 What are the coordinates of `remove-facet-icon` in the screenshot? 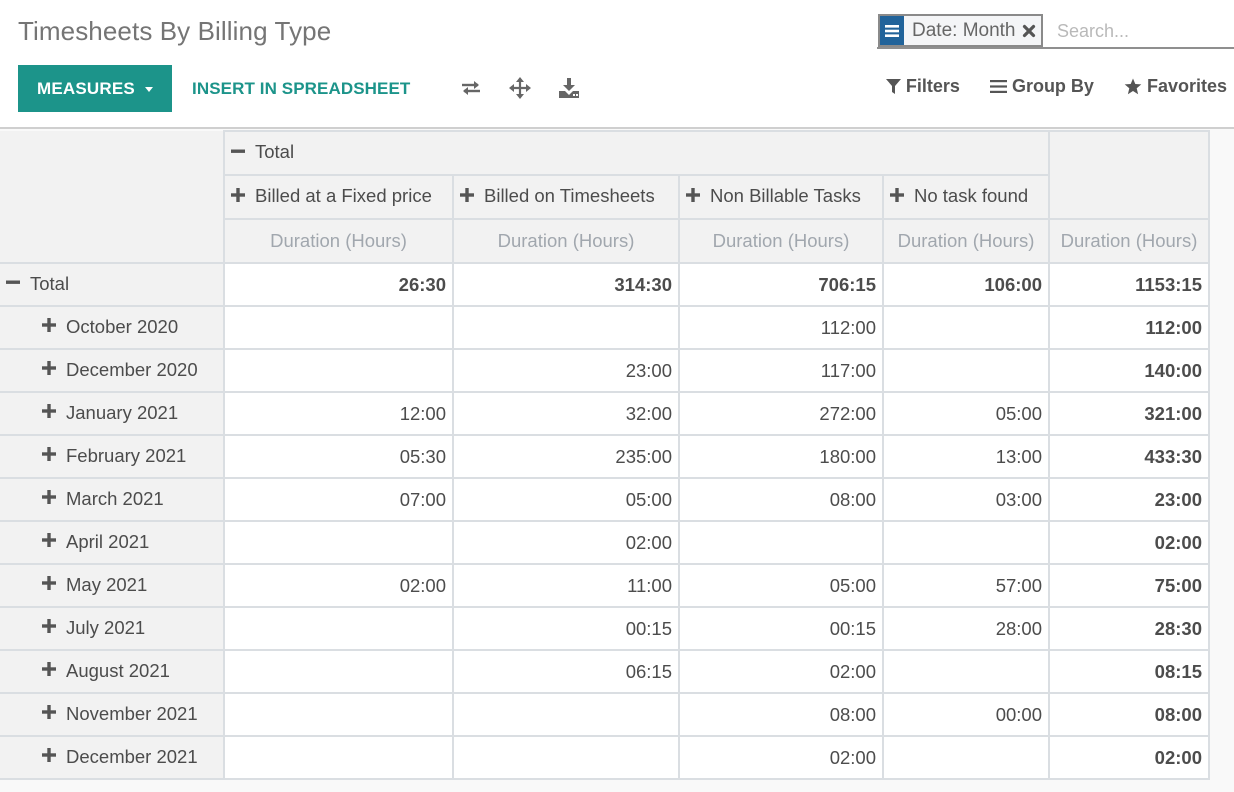 It's located at (1030, 30).